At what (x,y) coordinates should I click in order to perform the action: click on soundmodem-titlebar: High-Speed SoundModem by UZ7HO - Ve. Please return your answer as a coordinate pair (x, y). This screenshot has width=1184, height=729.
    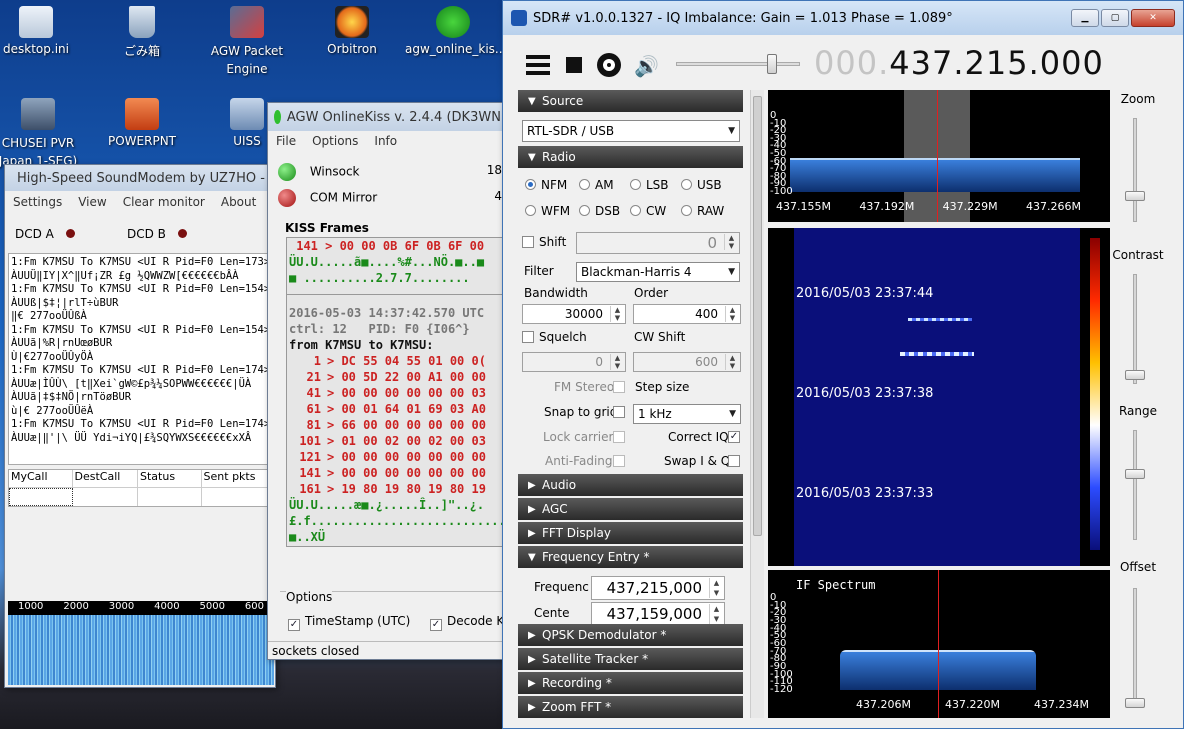
    Looking at the image, I should click on (145, 178).